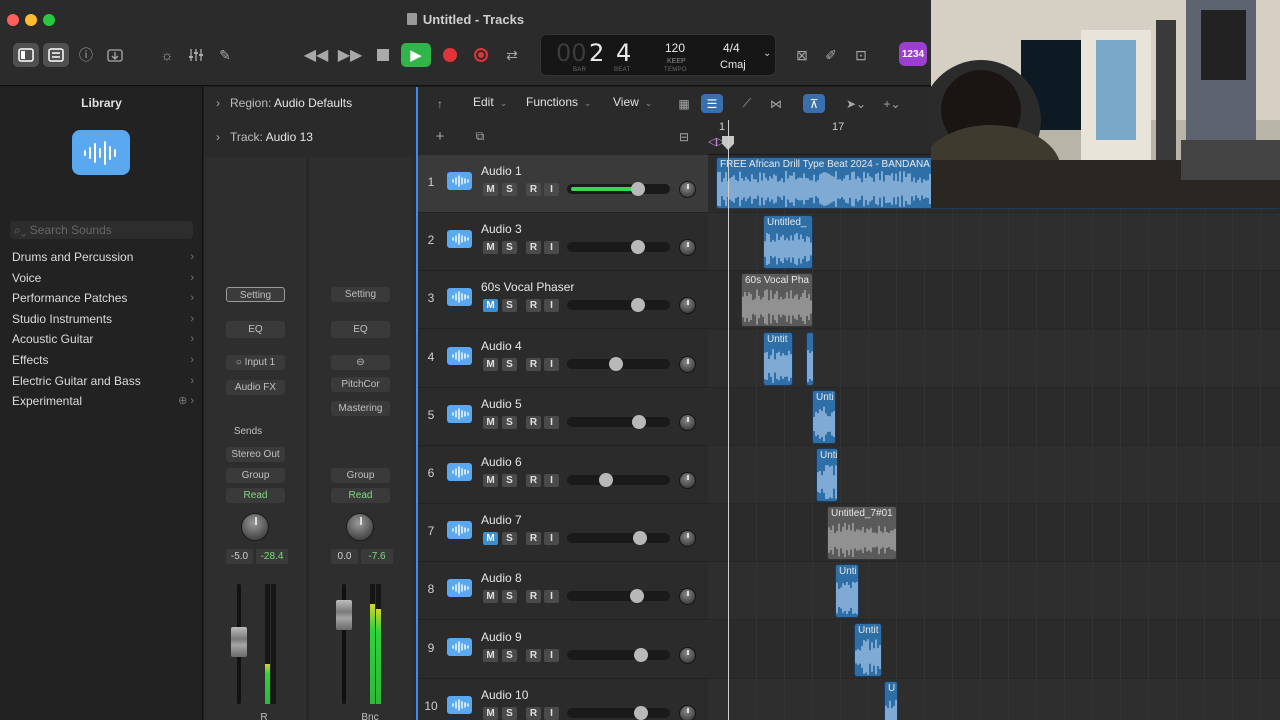 Image resolution: width=1280 pixels, height=720 pixels. I want to click on record-button, so click(450, 55).